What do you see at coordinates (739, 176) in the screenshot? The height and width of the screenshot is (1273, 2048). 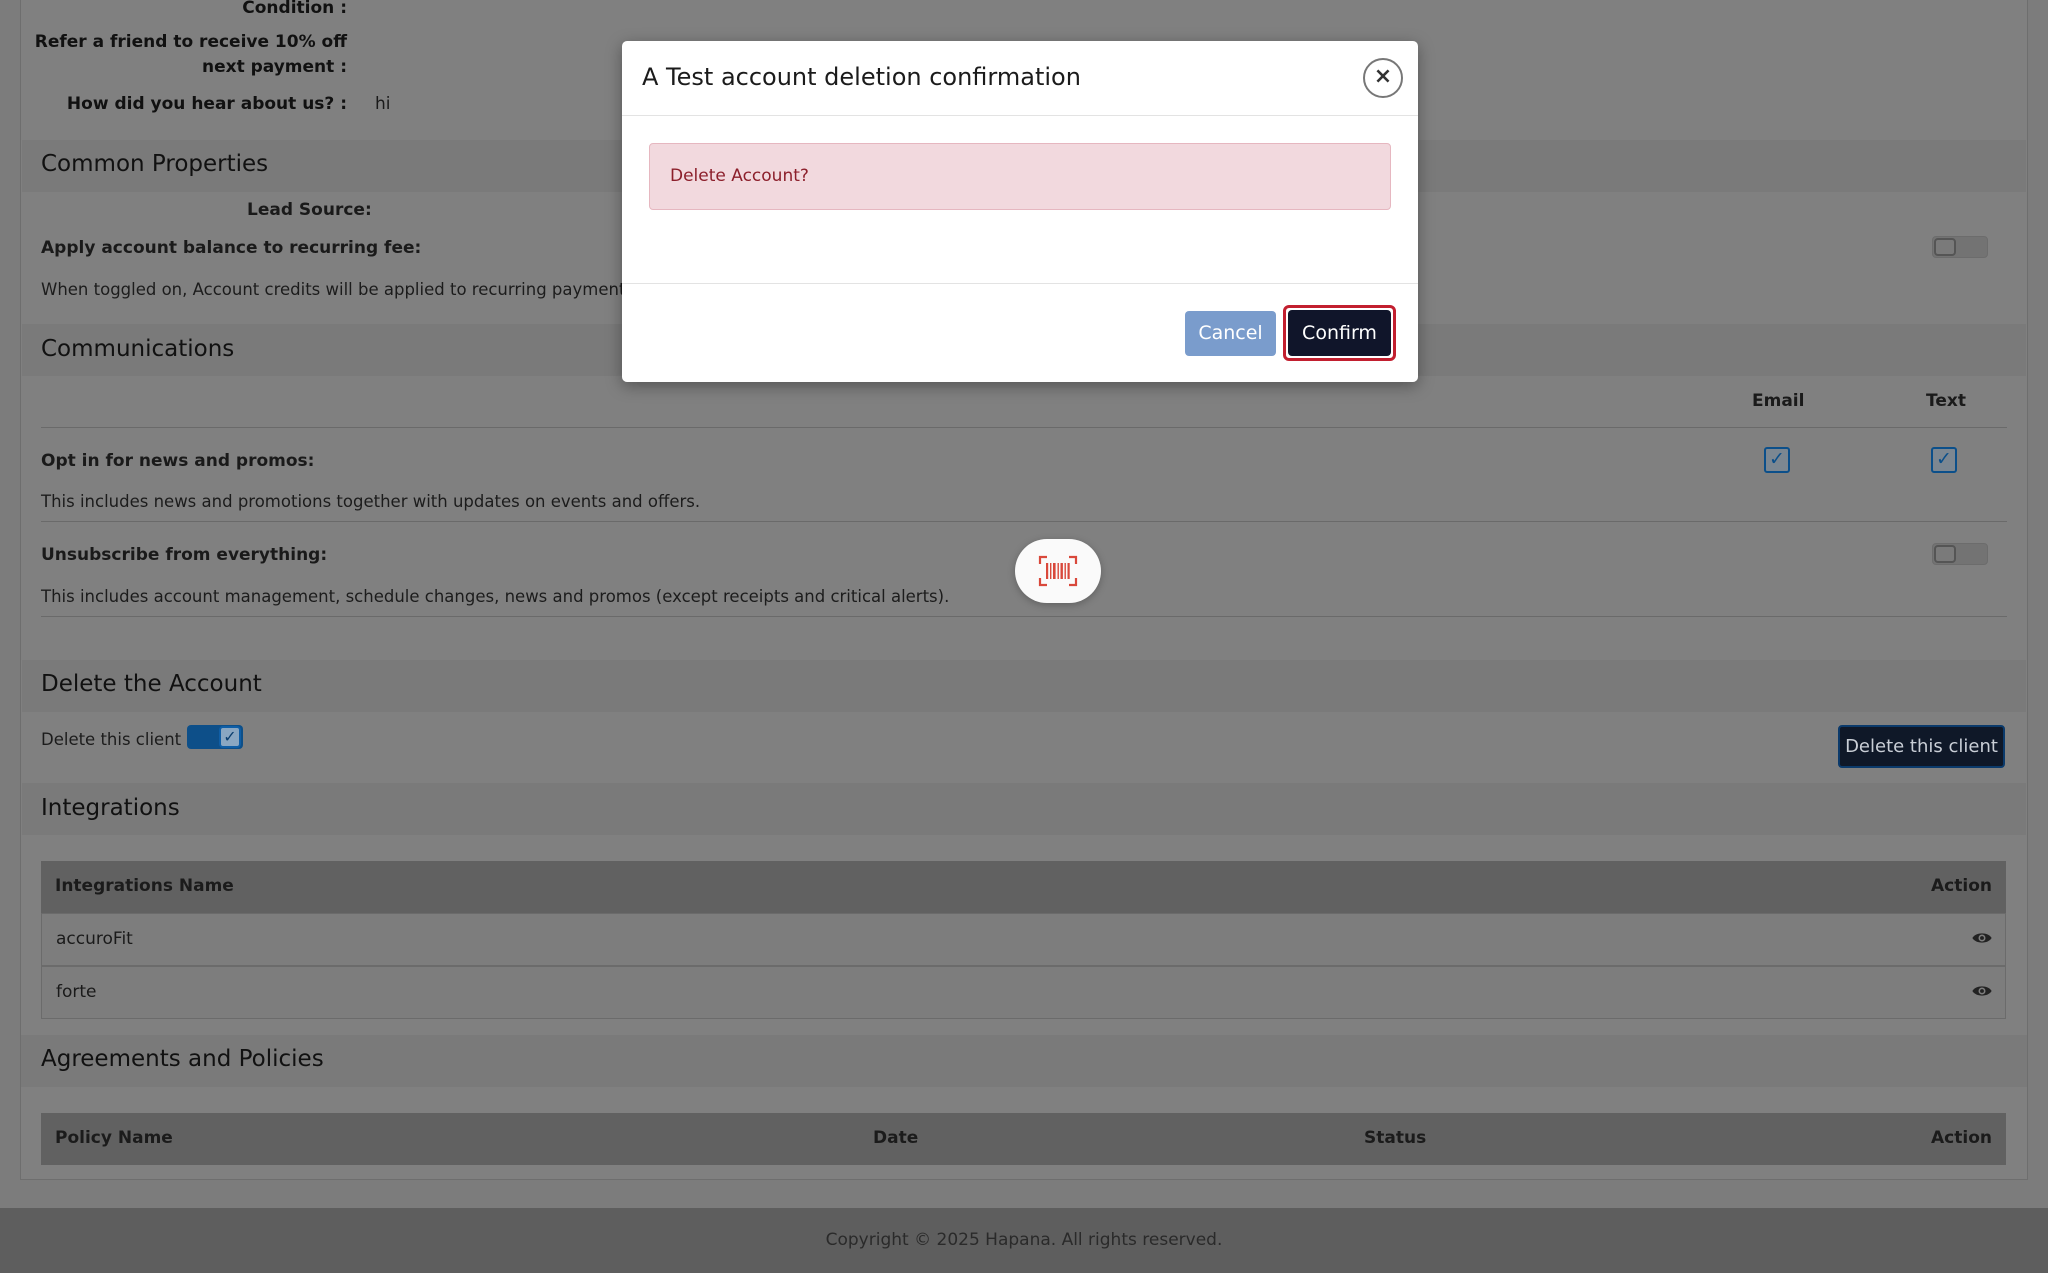 I see `alert-text: Delete Account?` at bounding box center [739, 176].